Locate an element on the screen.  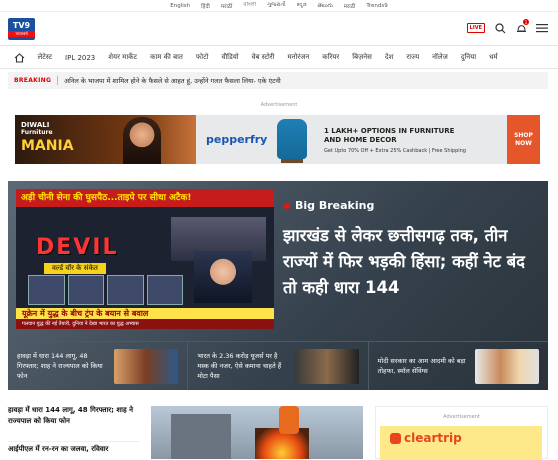
lang-gujarati: ગુજરાતી is located at coordinates (276, 5).